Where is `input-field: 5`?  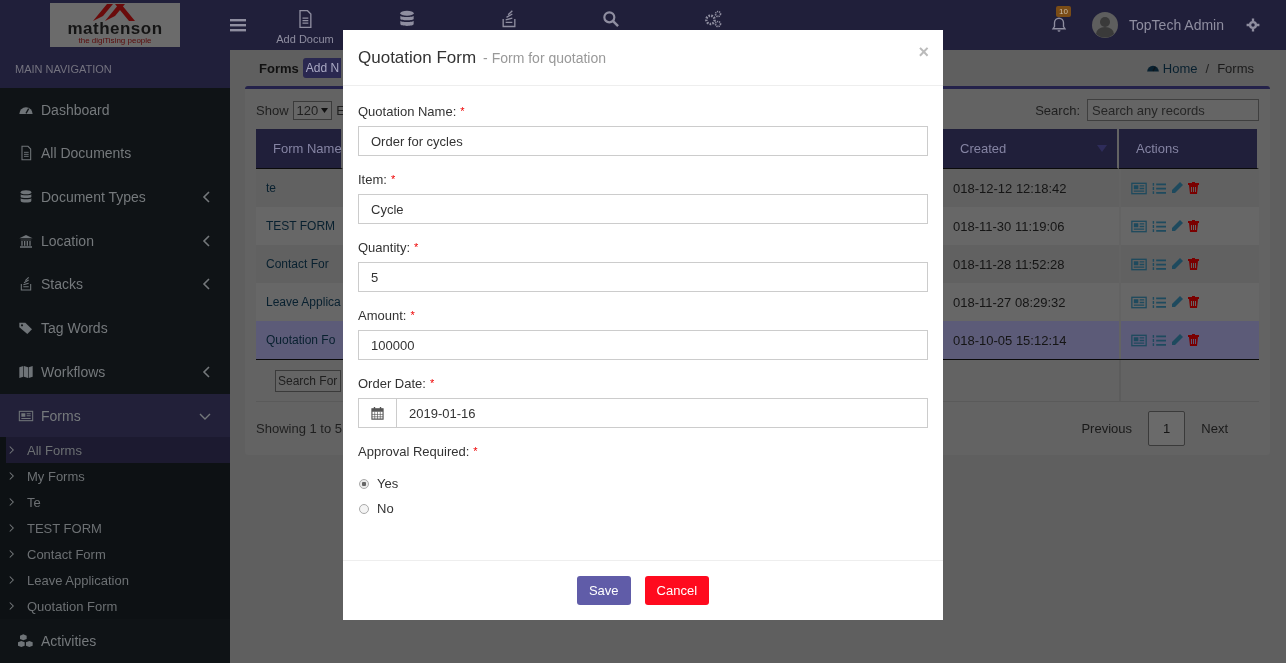
input-field: 5 is located at coordinates (643, 277).